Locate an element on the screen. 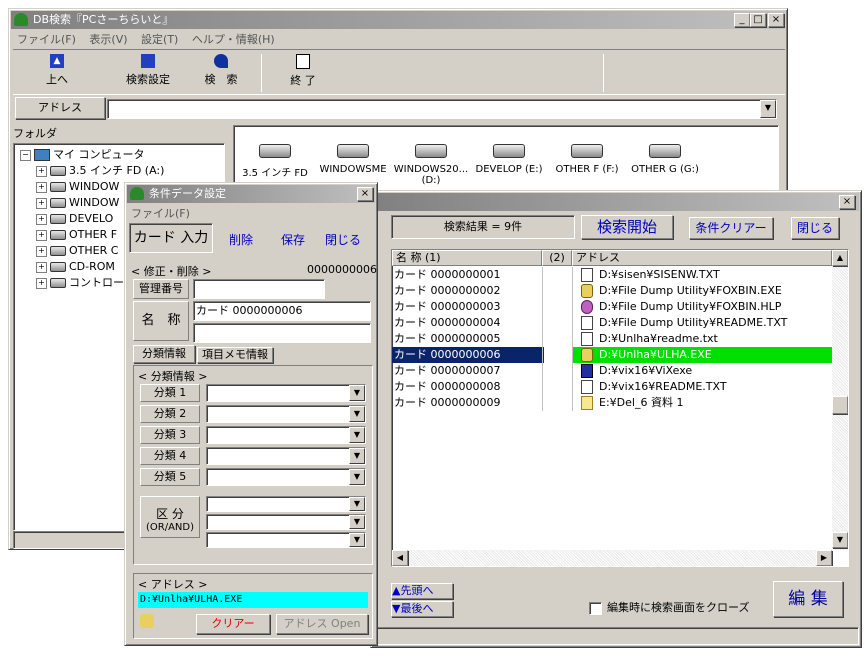 Image resolution: width=867 pixels, height=658 pixels. mode-number: 0000000006 is located at coordinates (342, 269).